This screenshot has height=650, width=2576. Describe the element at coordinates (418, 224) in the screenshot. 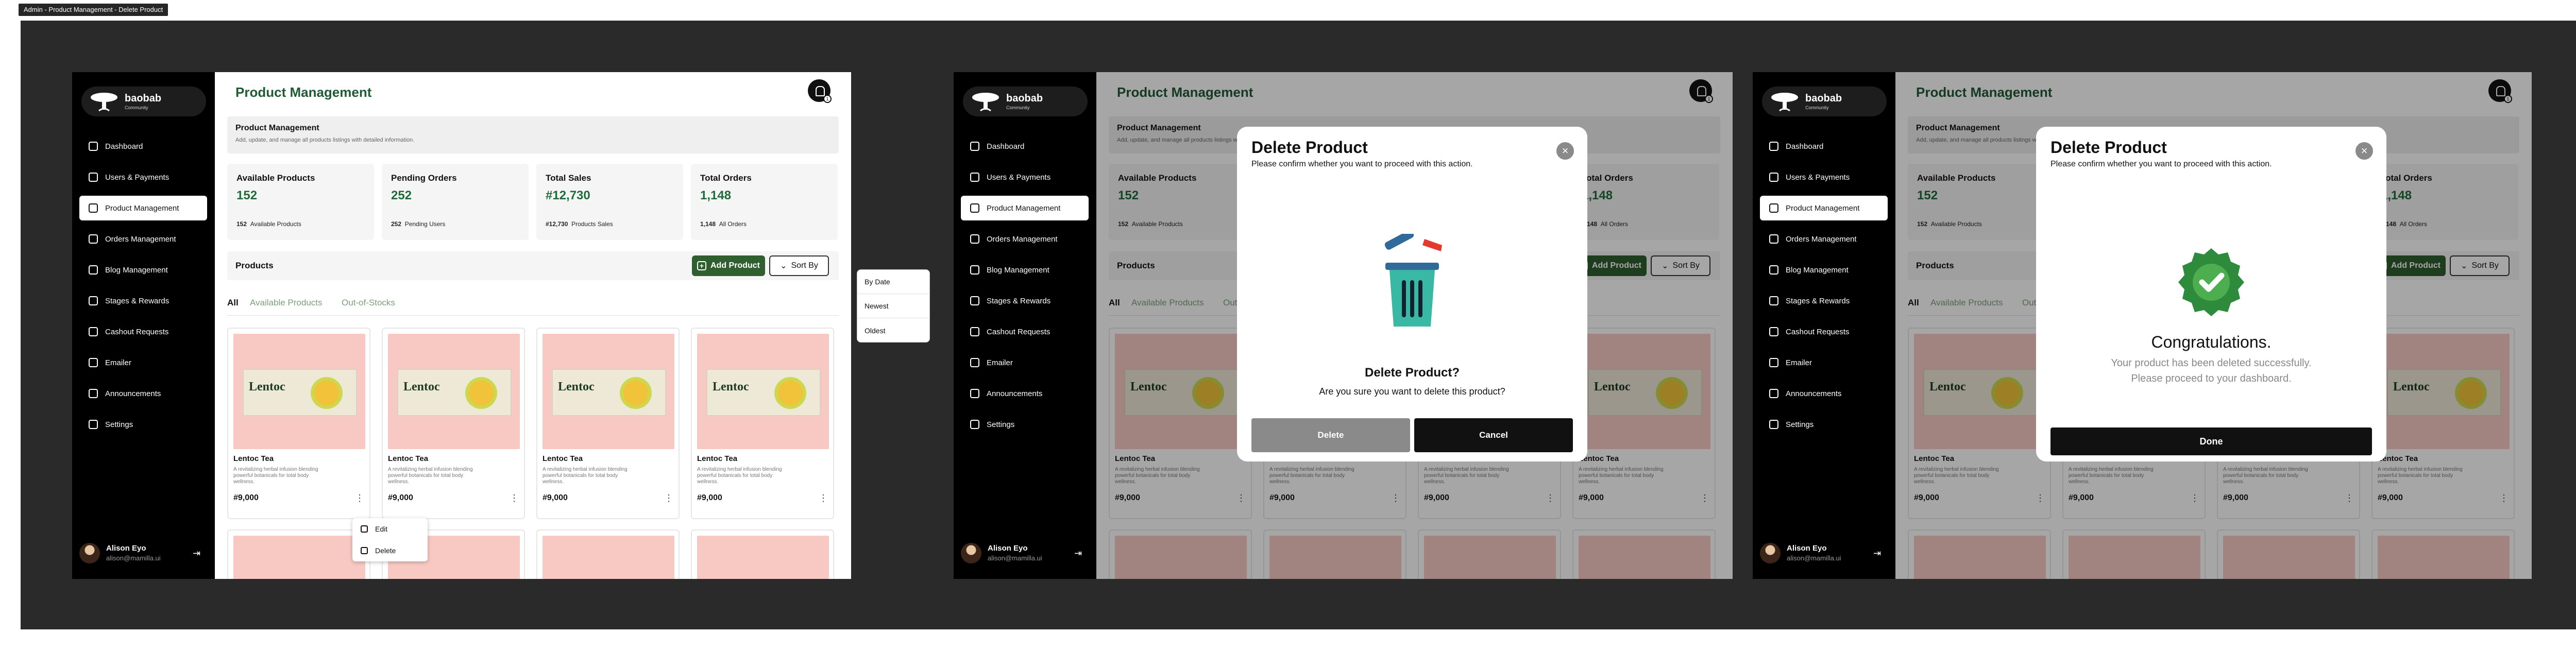

I see `stat-note: 252 Pending Users` at that location.